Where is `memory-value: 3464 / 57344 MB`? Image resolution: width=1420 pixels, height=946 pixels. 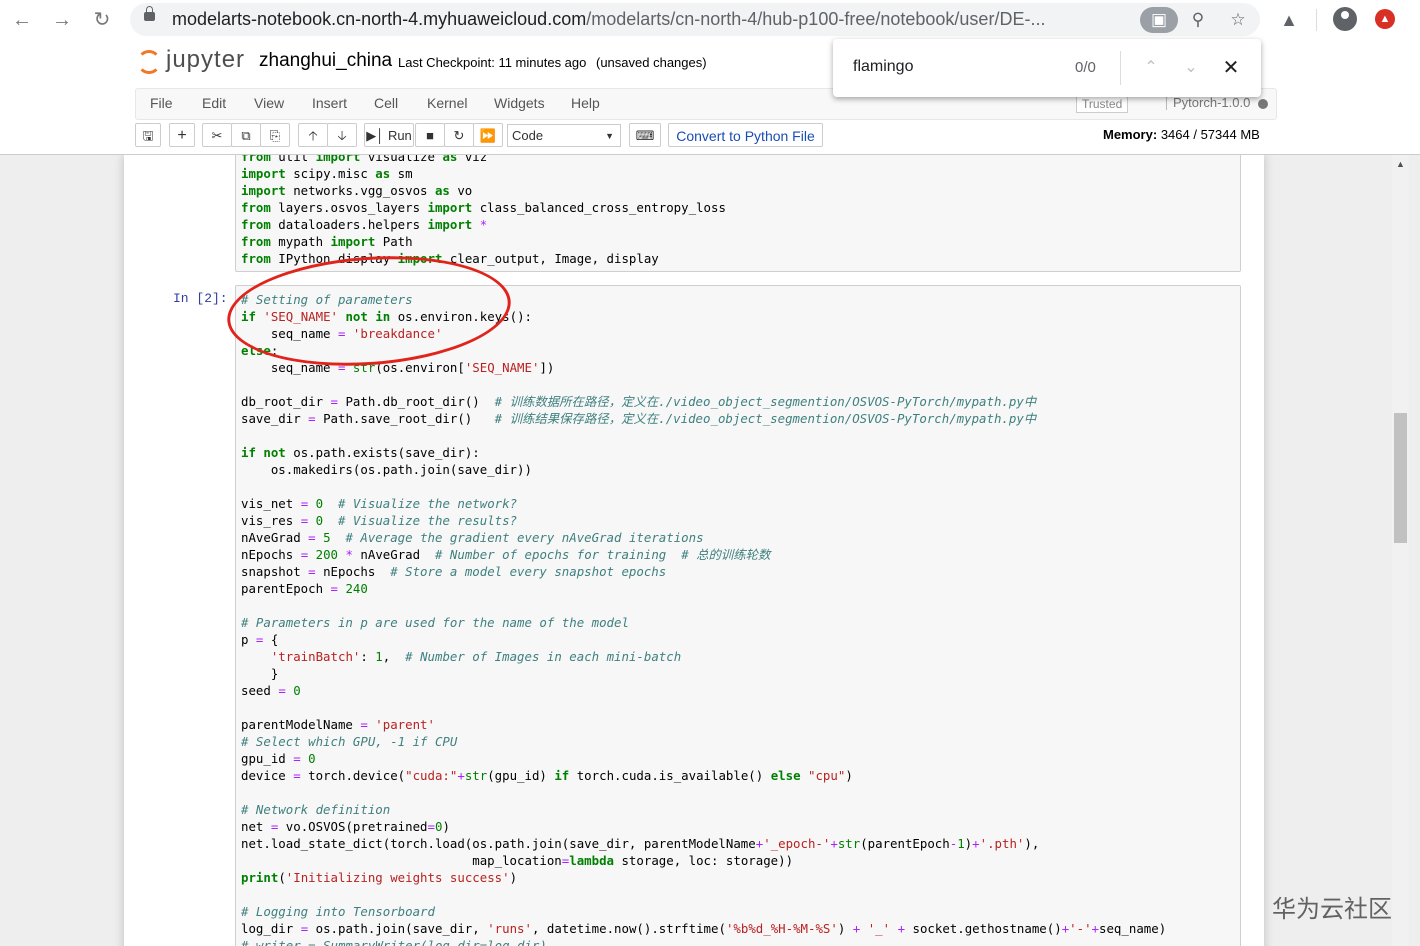
memory-value: 3464 / 57344 MB is located at coordinates (1210, 134).